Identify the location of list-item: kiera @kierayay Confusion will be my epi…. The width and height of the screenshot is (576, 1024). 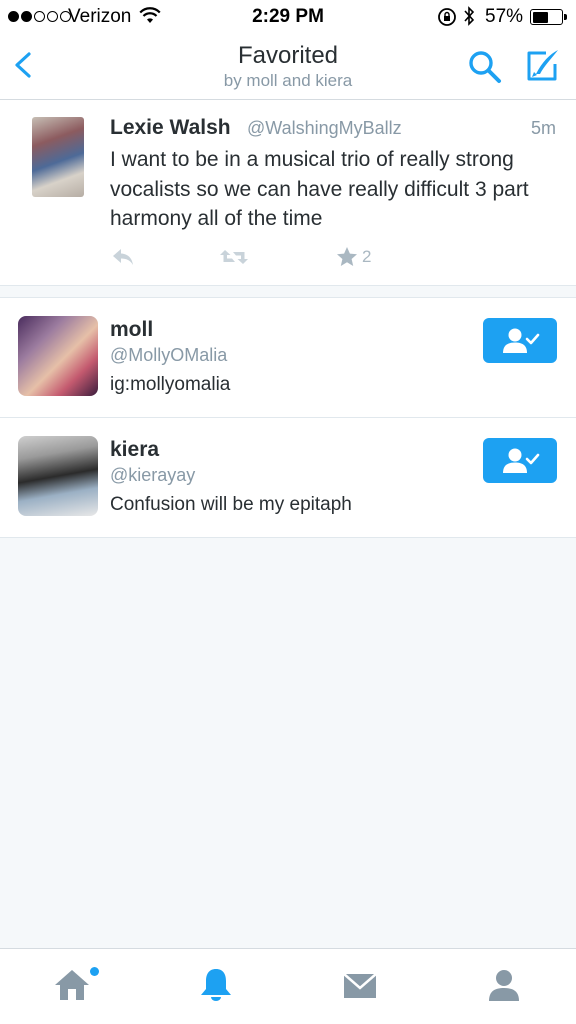
(288, 478).